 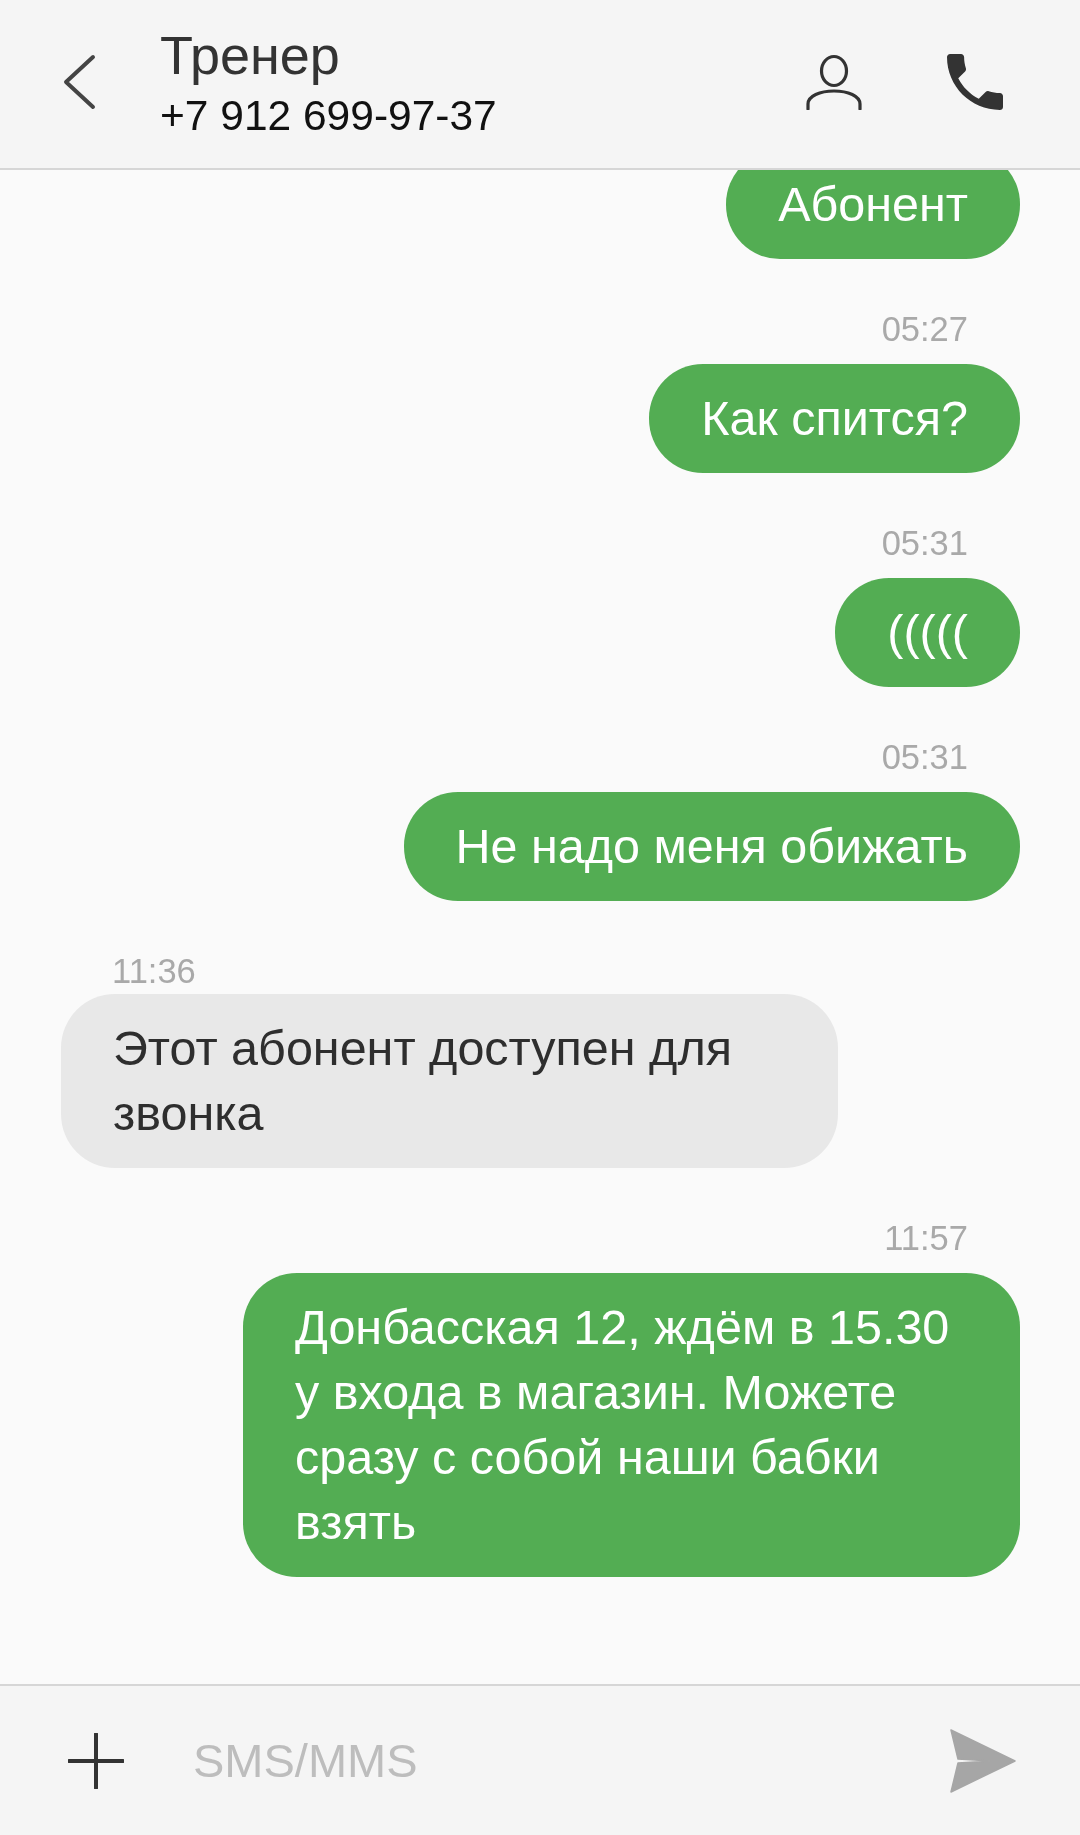 I want to click on outgoing-message-bubble: Не надо меня обижать, so click(x=711, y=846).